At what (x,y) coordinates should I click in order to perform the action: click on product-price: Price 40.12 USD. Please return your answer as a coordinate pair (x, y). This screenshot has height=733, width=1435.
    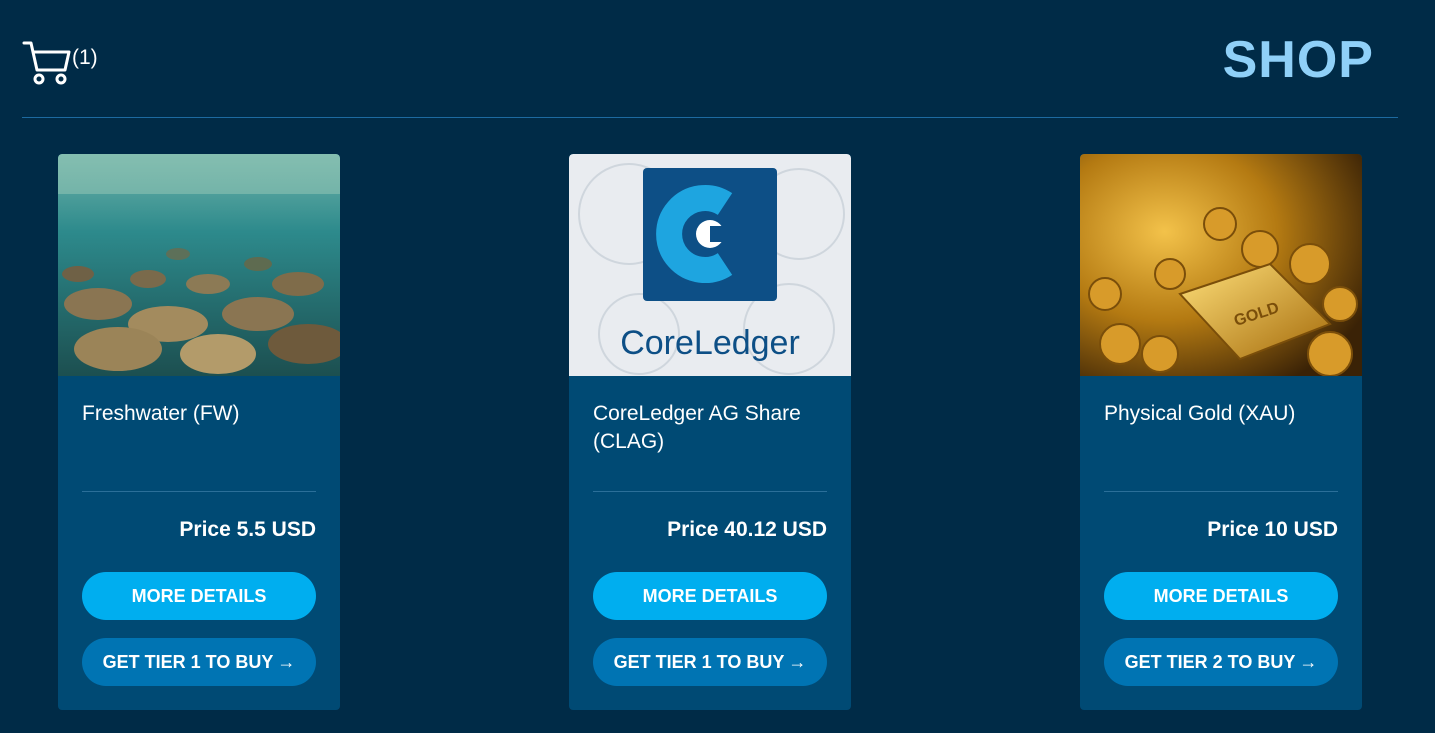
    Looking at the image, I should click on (747, 529).